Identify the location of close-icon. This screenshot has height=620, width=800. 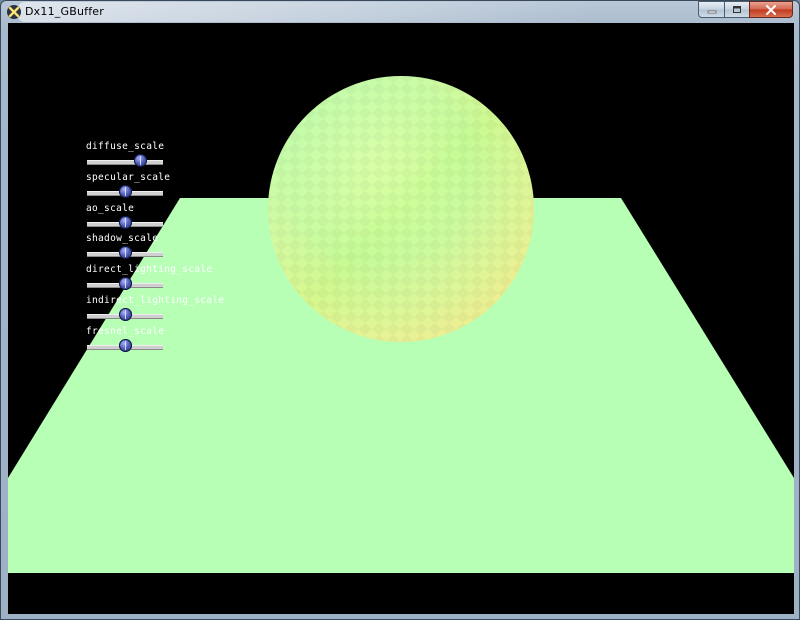
(771, 9).